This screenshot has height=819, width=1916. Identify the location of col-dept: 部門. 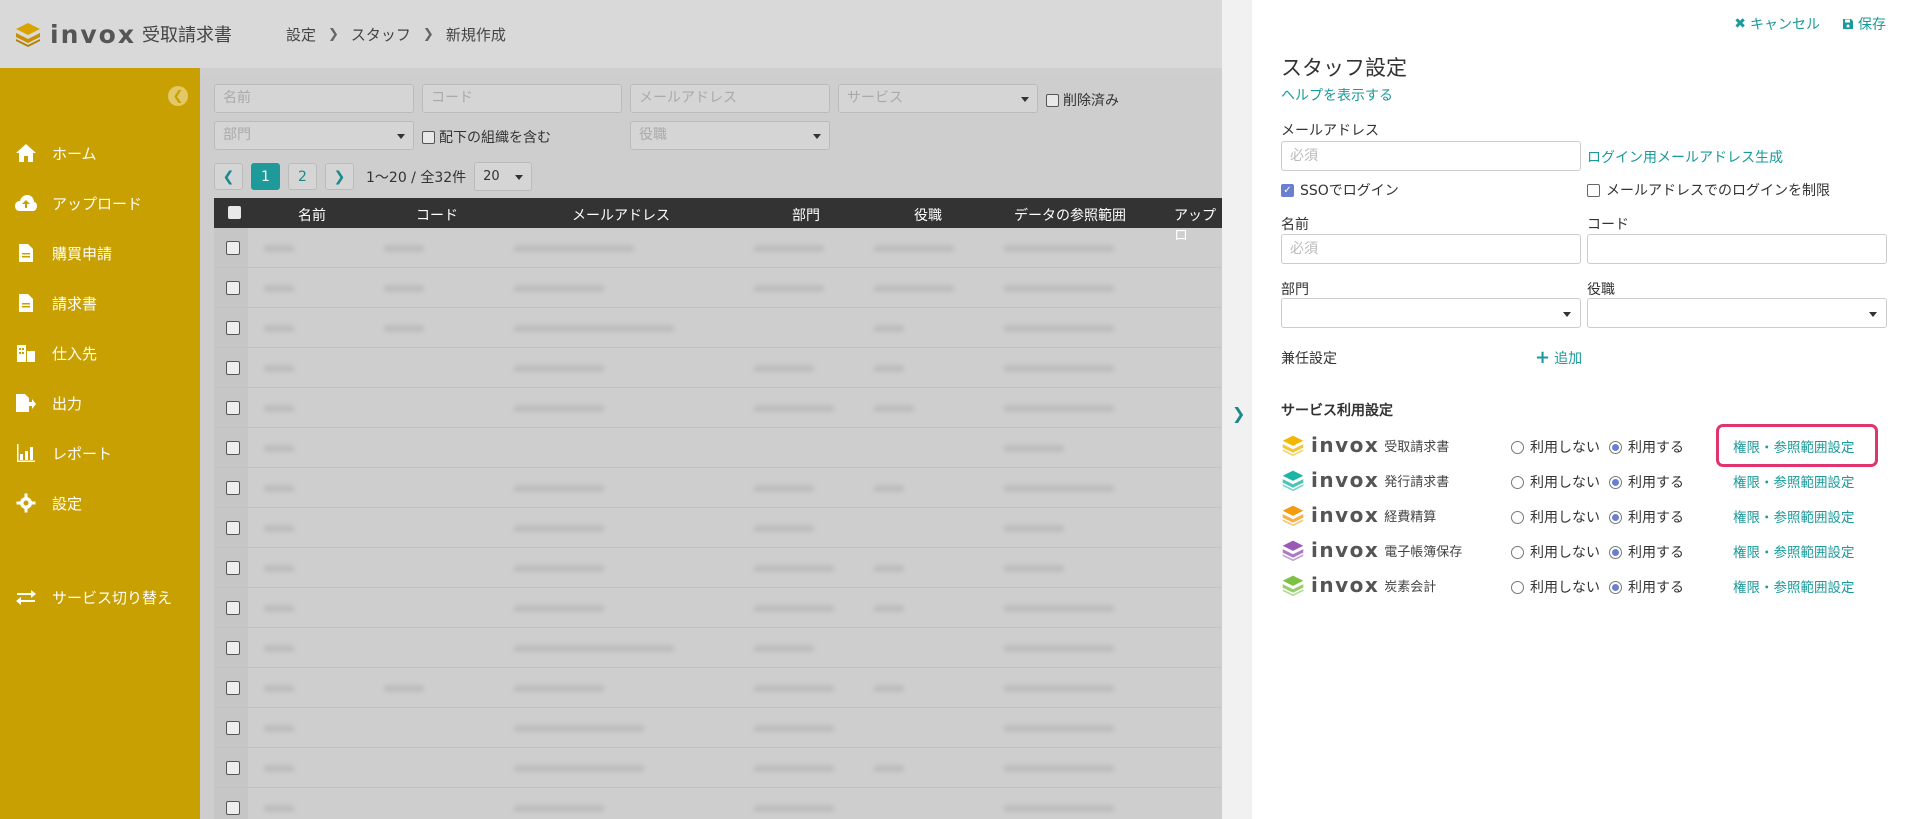
(806, 215).